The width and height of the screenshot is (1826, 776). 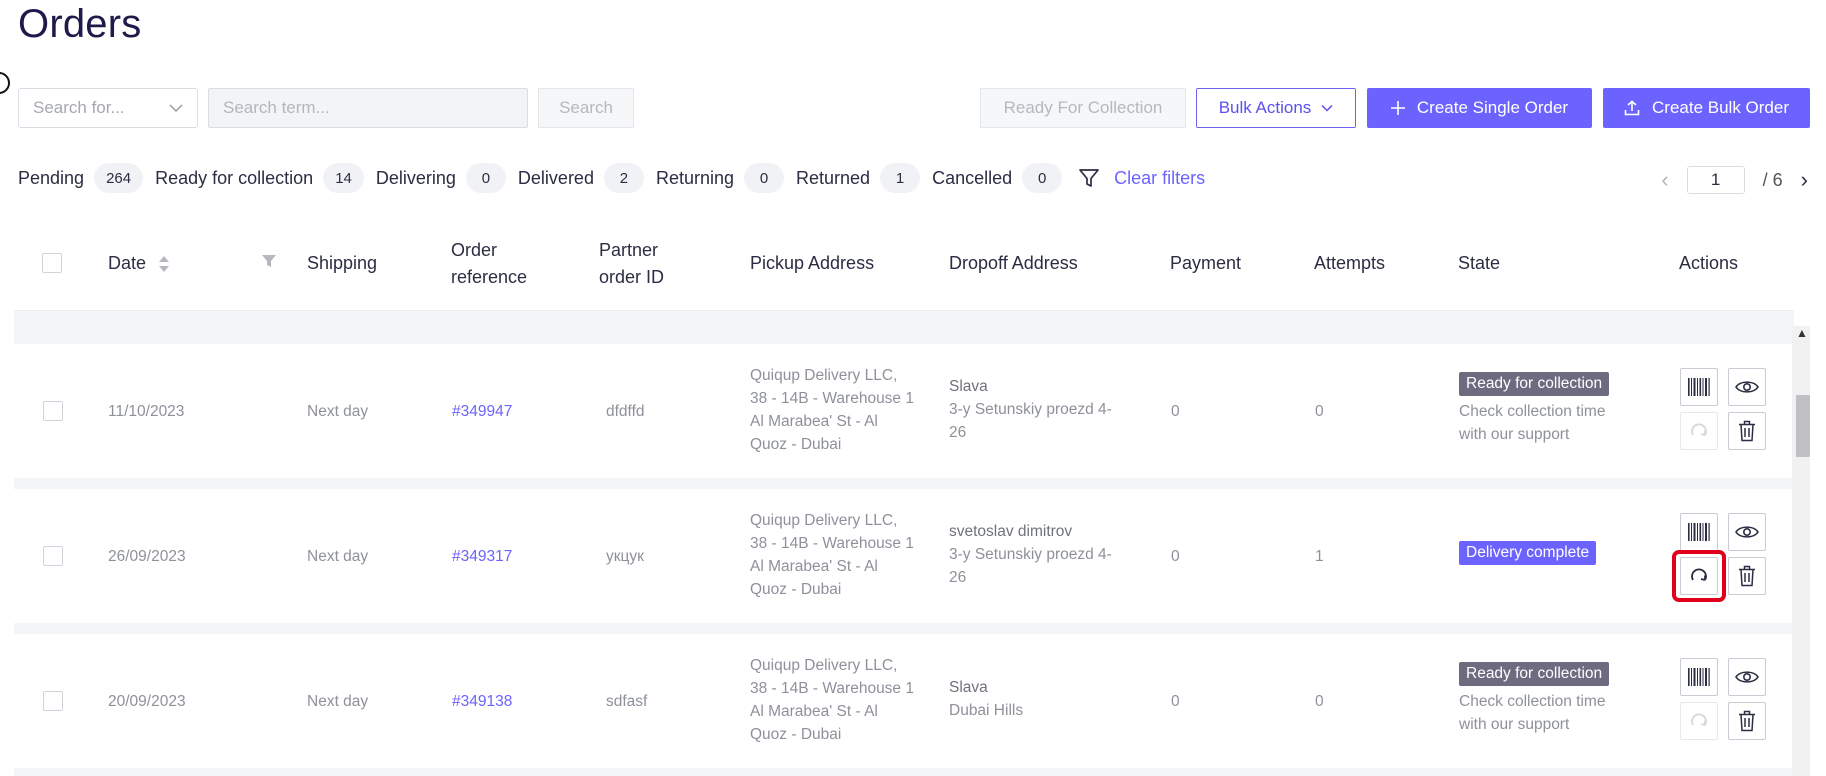 What do you see at coordinates (1528, 553) in the screenshot?
I see `status-badge: Delivery complete` at bounding box center [1528, 553].